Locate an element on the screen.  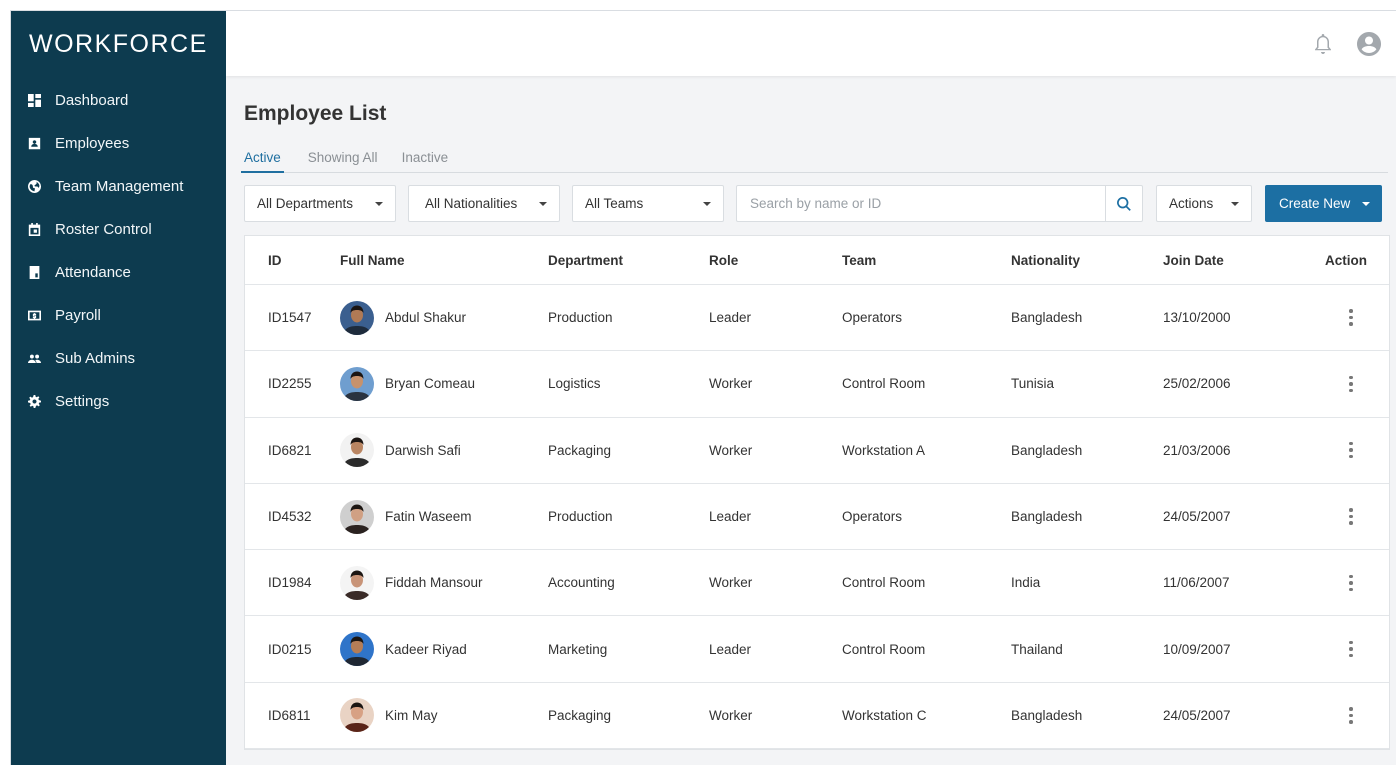
sidebar-item-roster-control: Roster Control is located at coordinates (118, 229).